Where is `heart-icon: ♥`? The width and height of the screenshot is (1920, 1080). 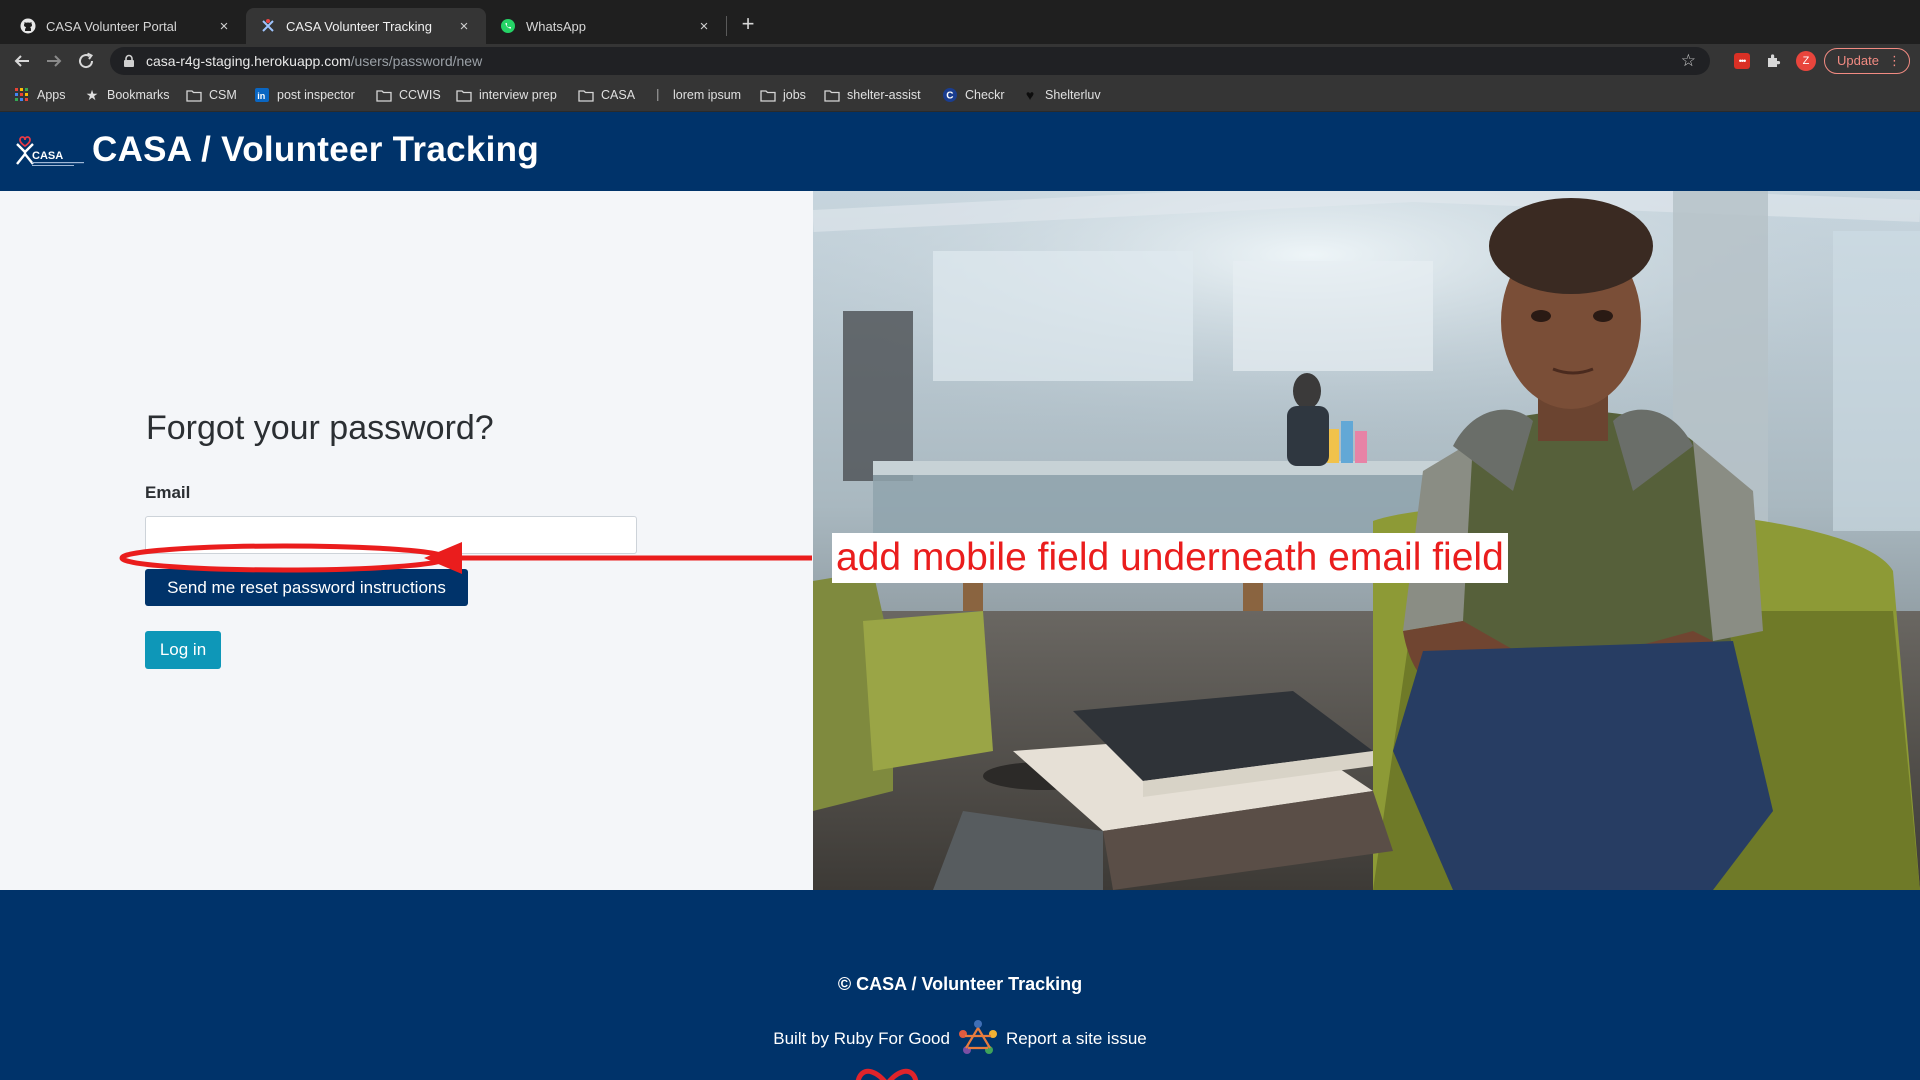 heart-icon: ♥ is located at coordinates (1030, 95).